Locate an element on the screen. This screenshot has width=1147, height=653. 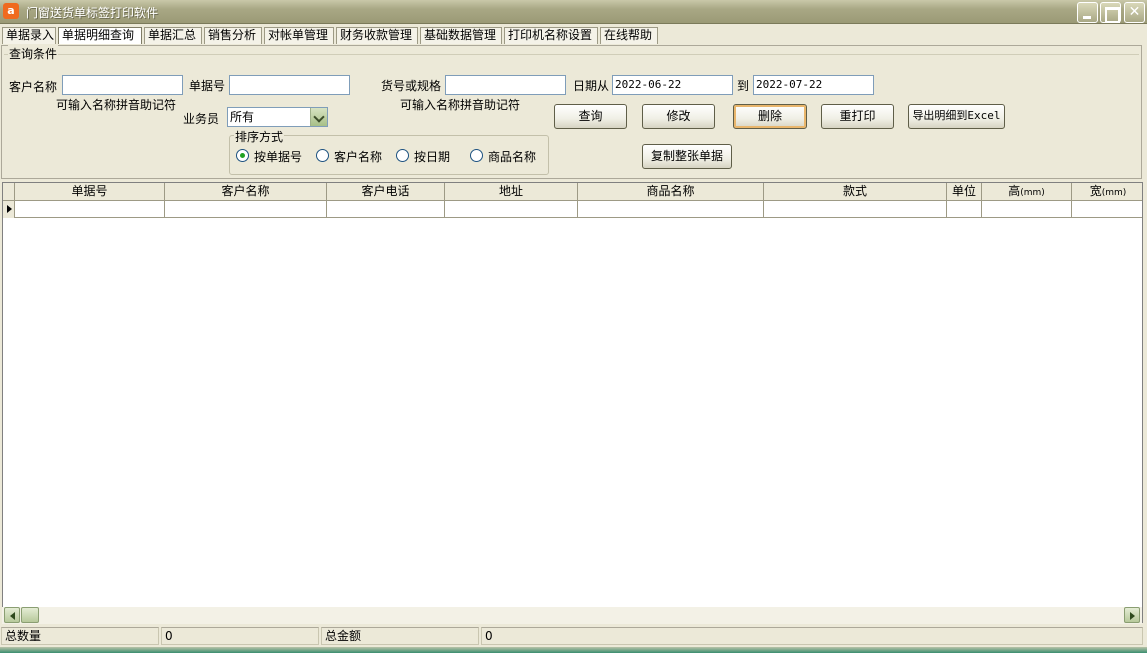
edit-button: 修改 is located at coordinates (678, 116).